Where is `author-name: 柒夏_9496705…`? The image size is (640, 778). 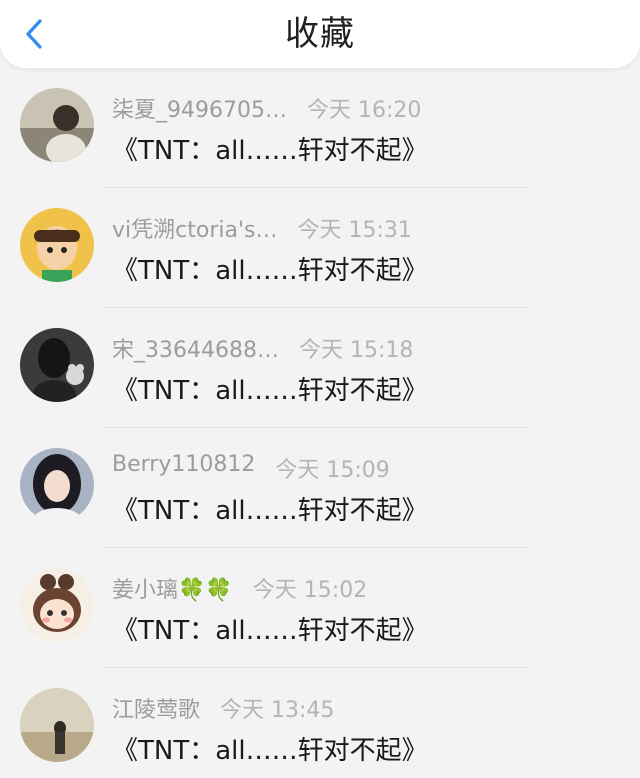
author-name: 柒夏_9496705… is located at coordinates (199, 108).